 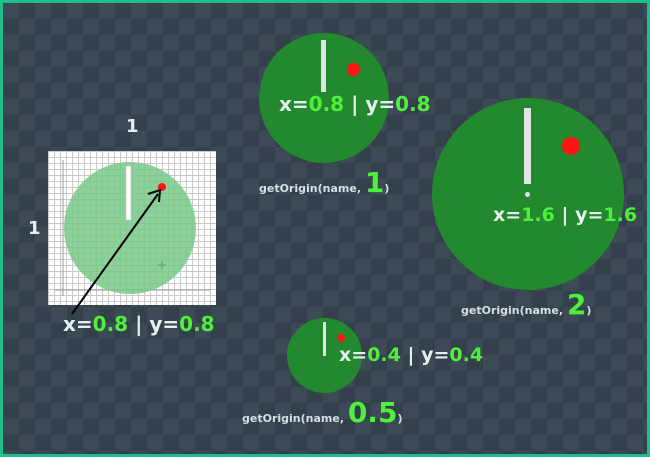 I want to click on scale-value-2: 2, so click(x=576, y=304).